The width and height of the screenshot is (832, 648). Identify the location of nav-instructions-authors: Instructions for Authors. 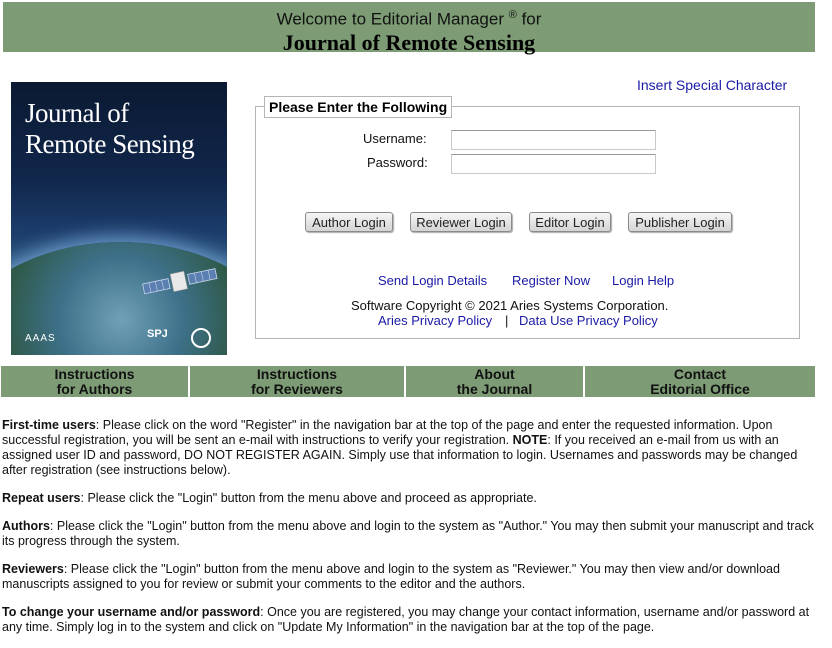
(94, 381).